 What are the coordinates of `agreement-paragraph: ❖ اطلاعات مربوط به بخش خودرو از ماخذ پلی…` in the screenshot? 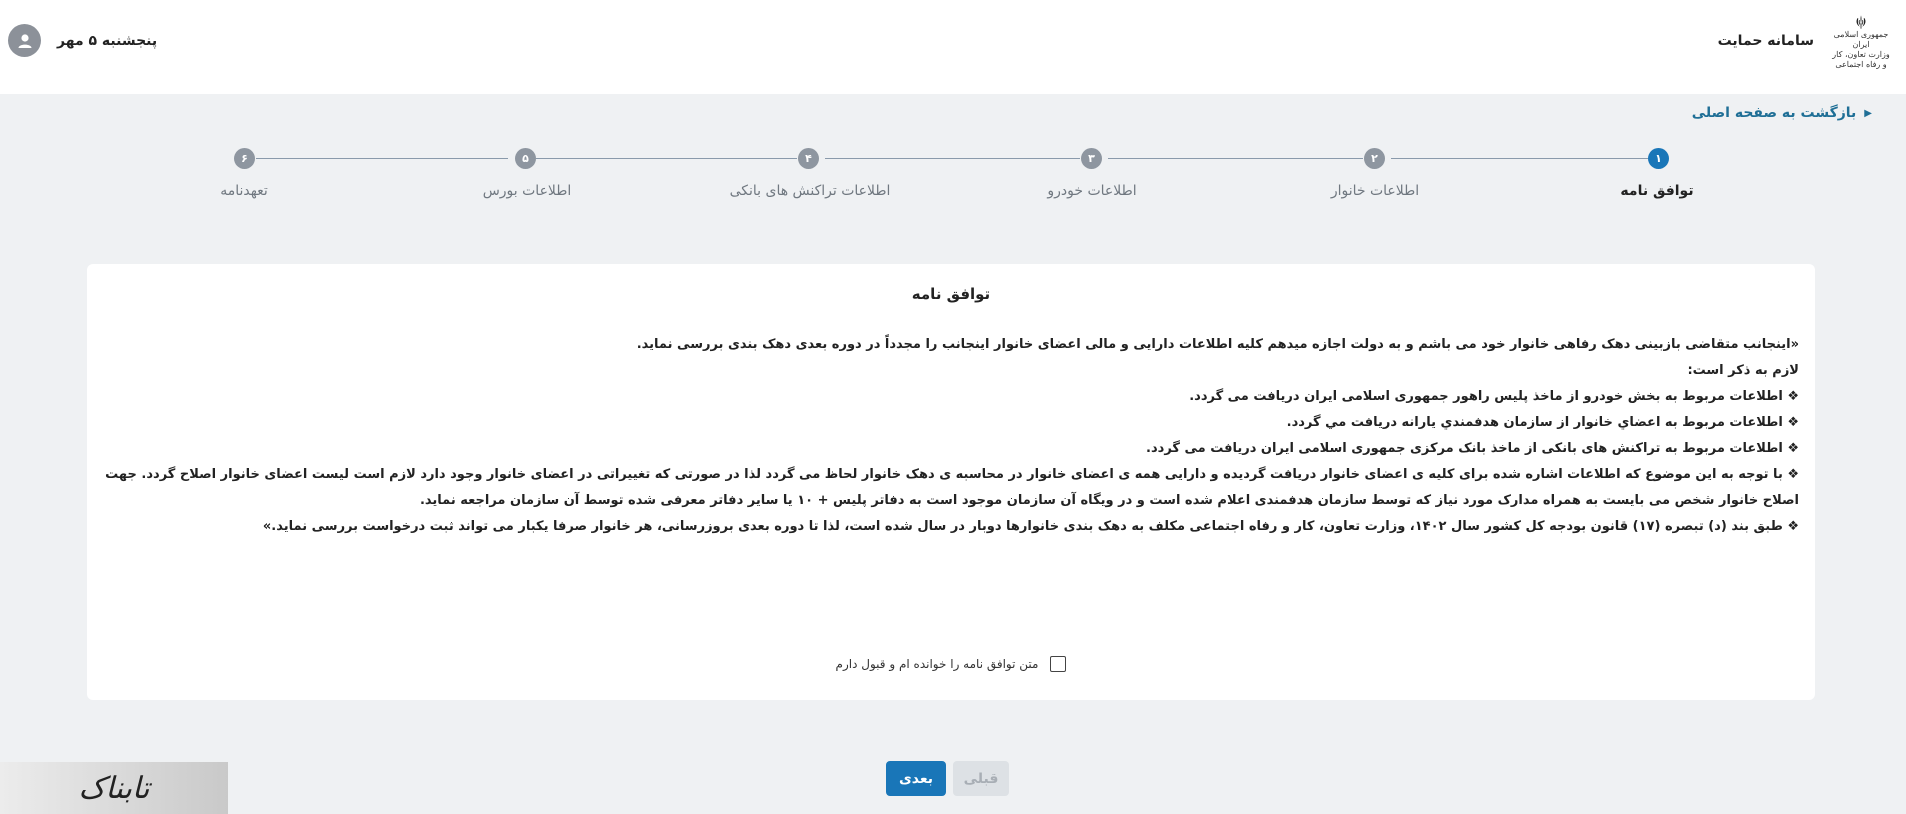 It's located at (1494, 396).